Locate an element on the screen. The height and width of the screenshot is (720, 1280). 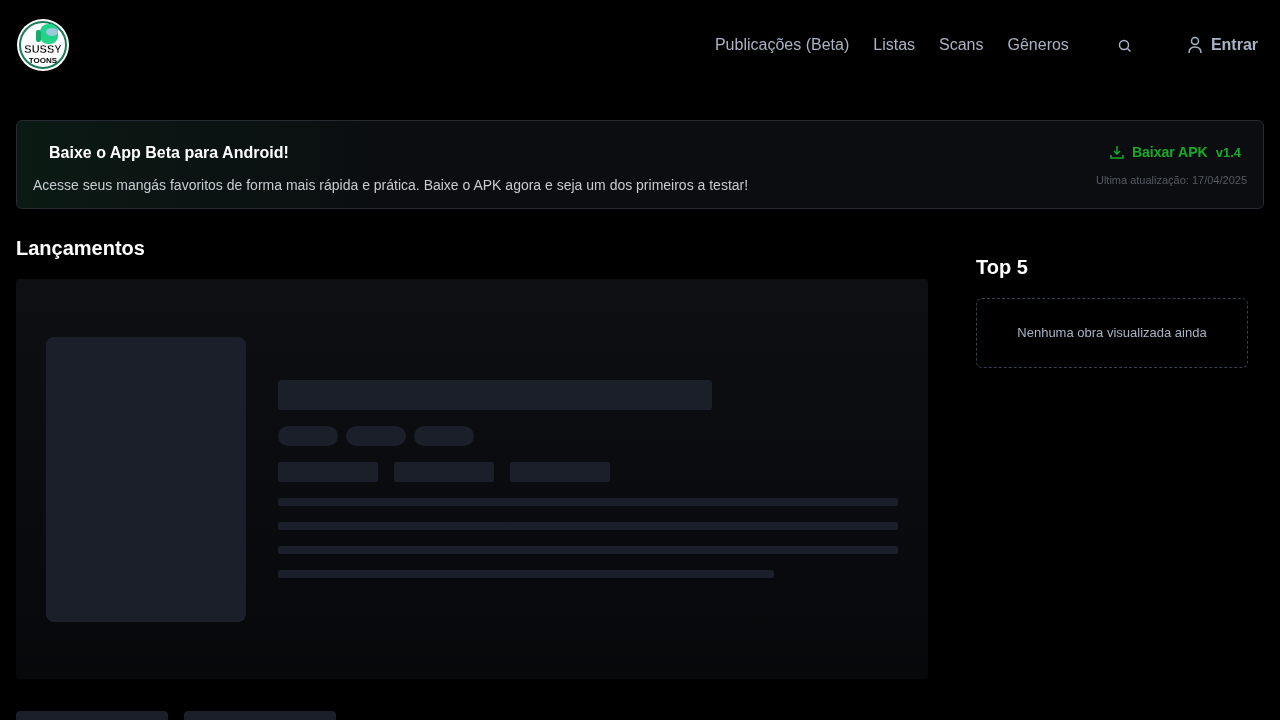
login-button: Entrar is located at coordinates (1222, 45).